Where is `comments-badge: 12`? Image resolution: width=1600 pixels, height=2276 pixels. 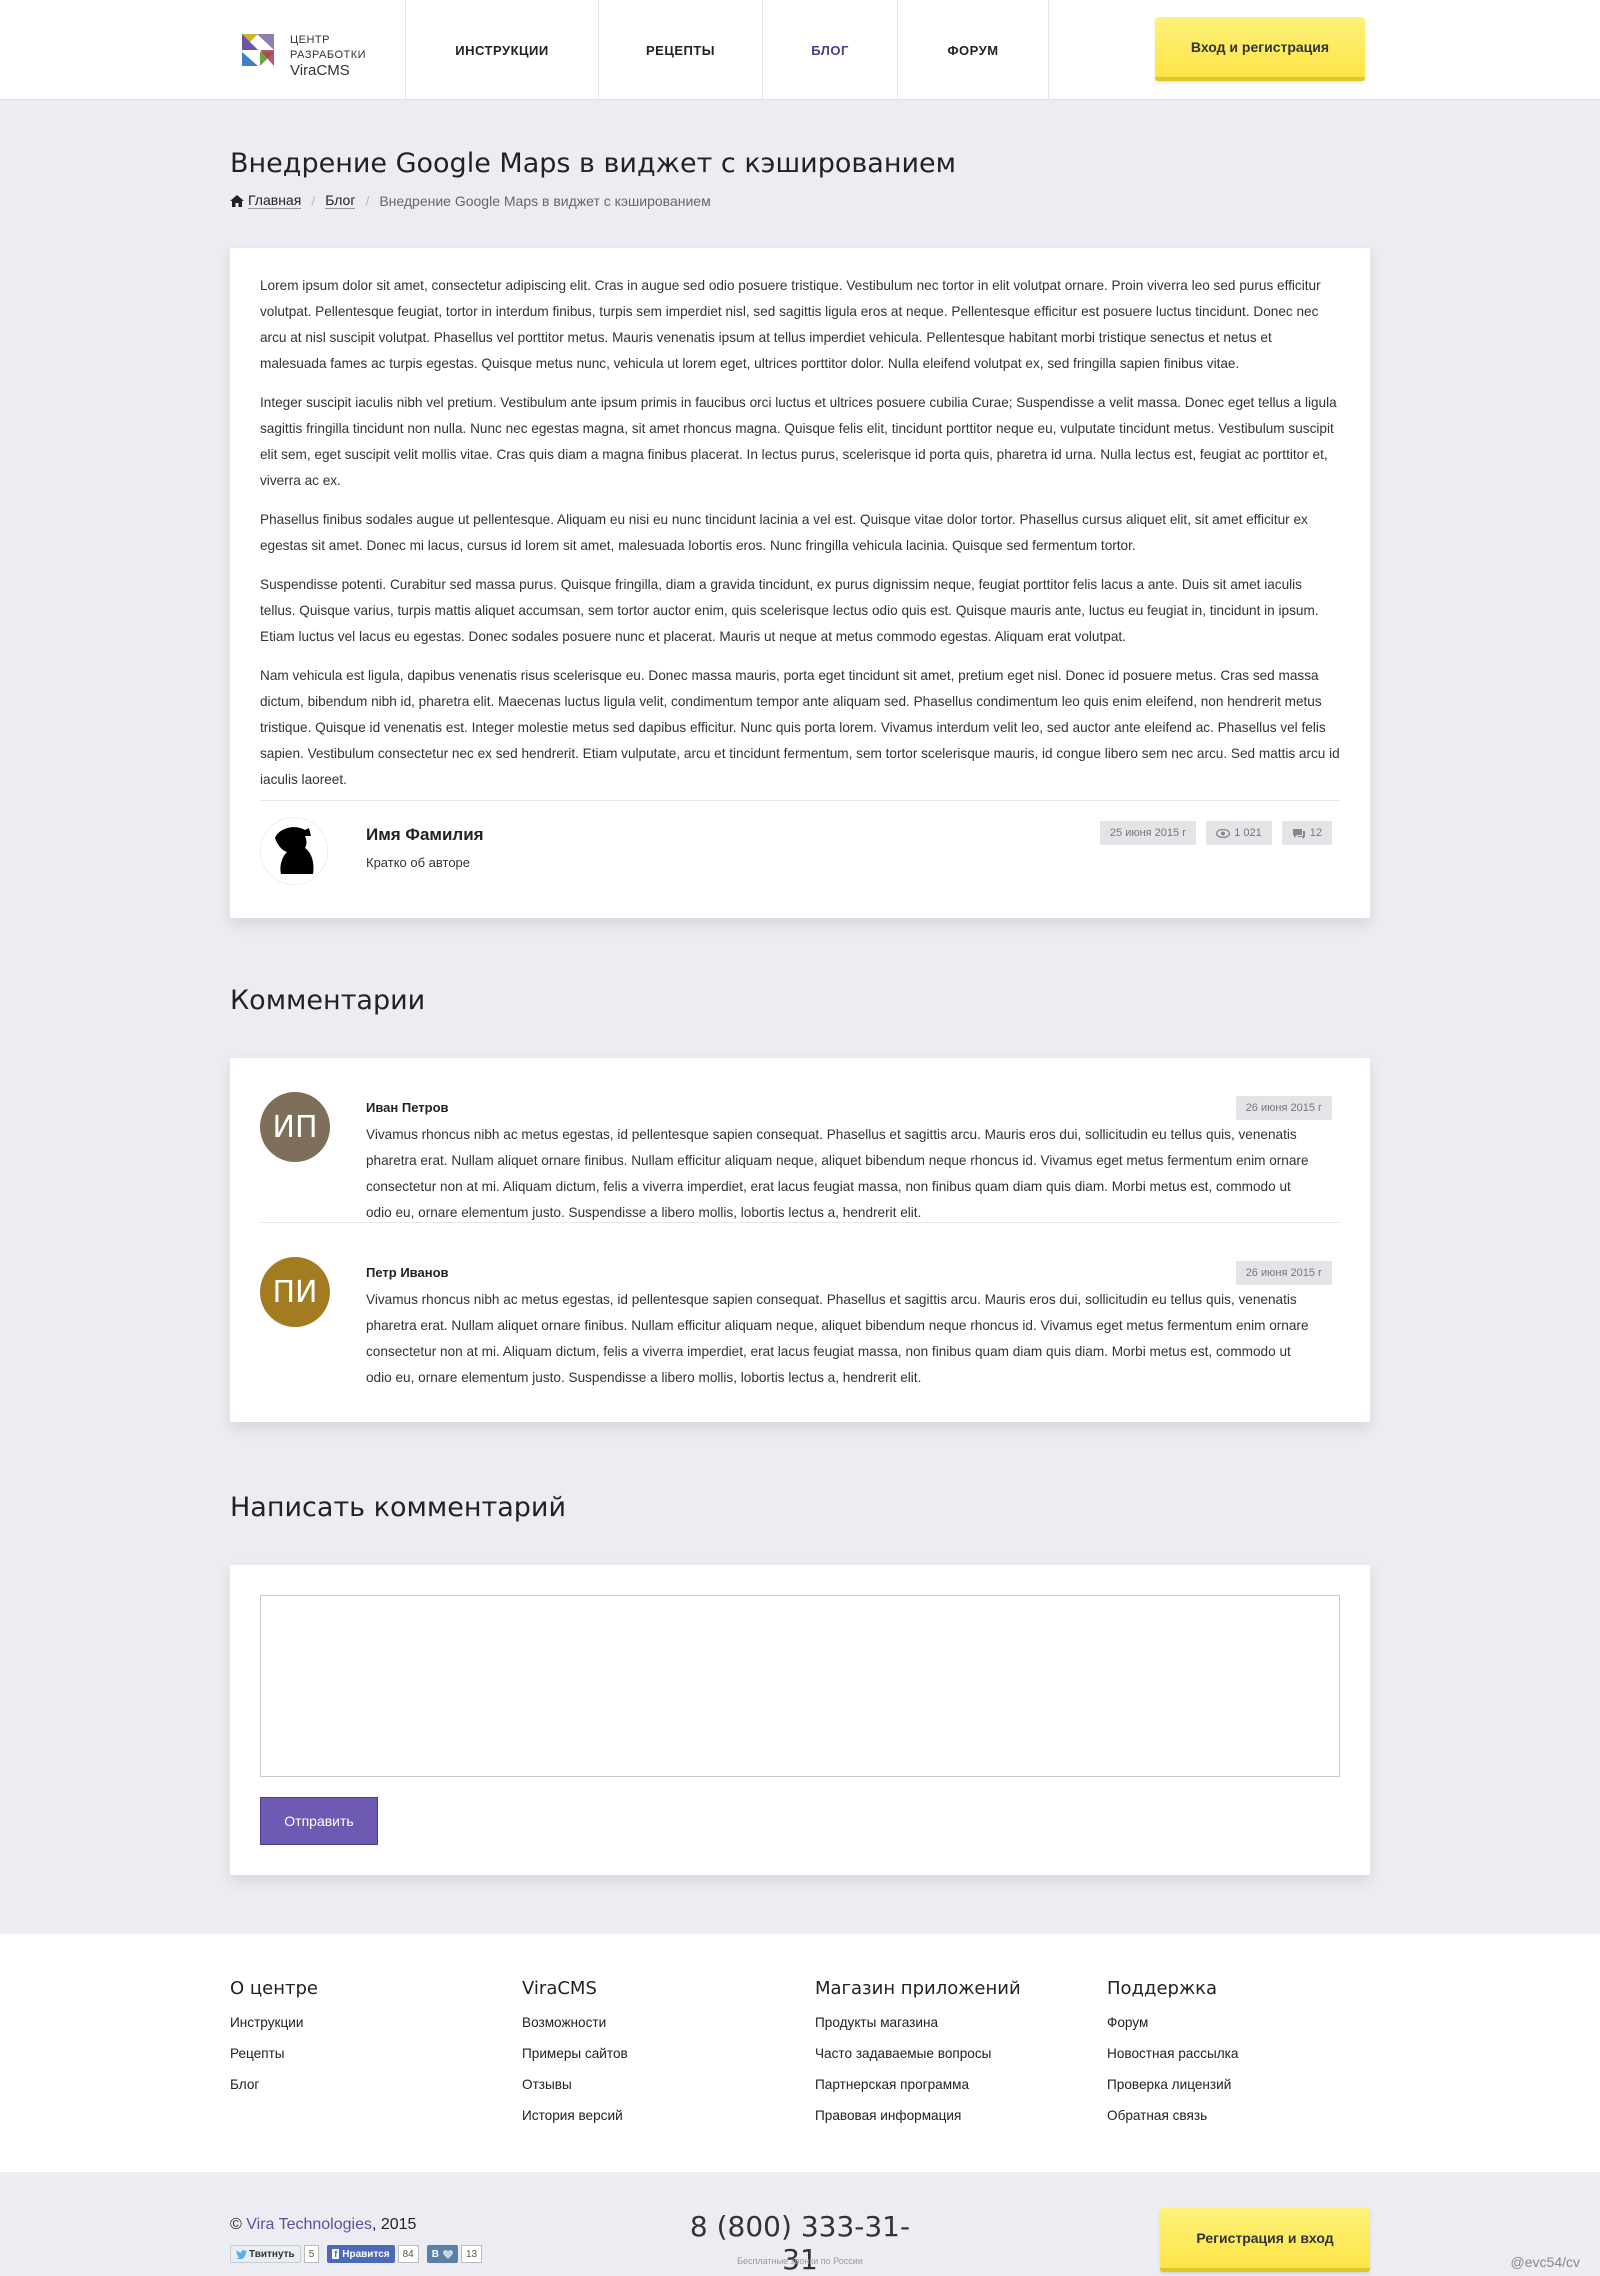
comments-badge: 12 is located at coordinates (1306, 833).